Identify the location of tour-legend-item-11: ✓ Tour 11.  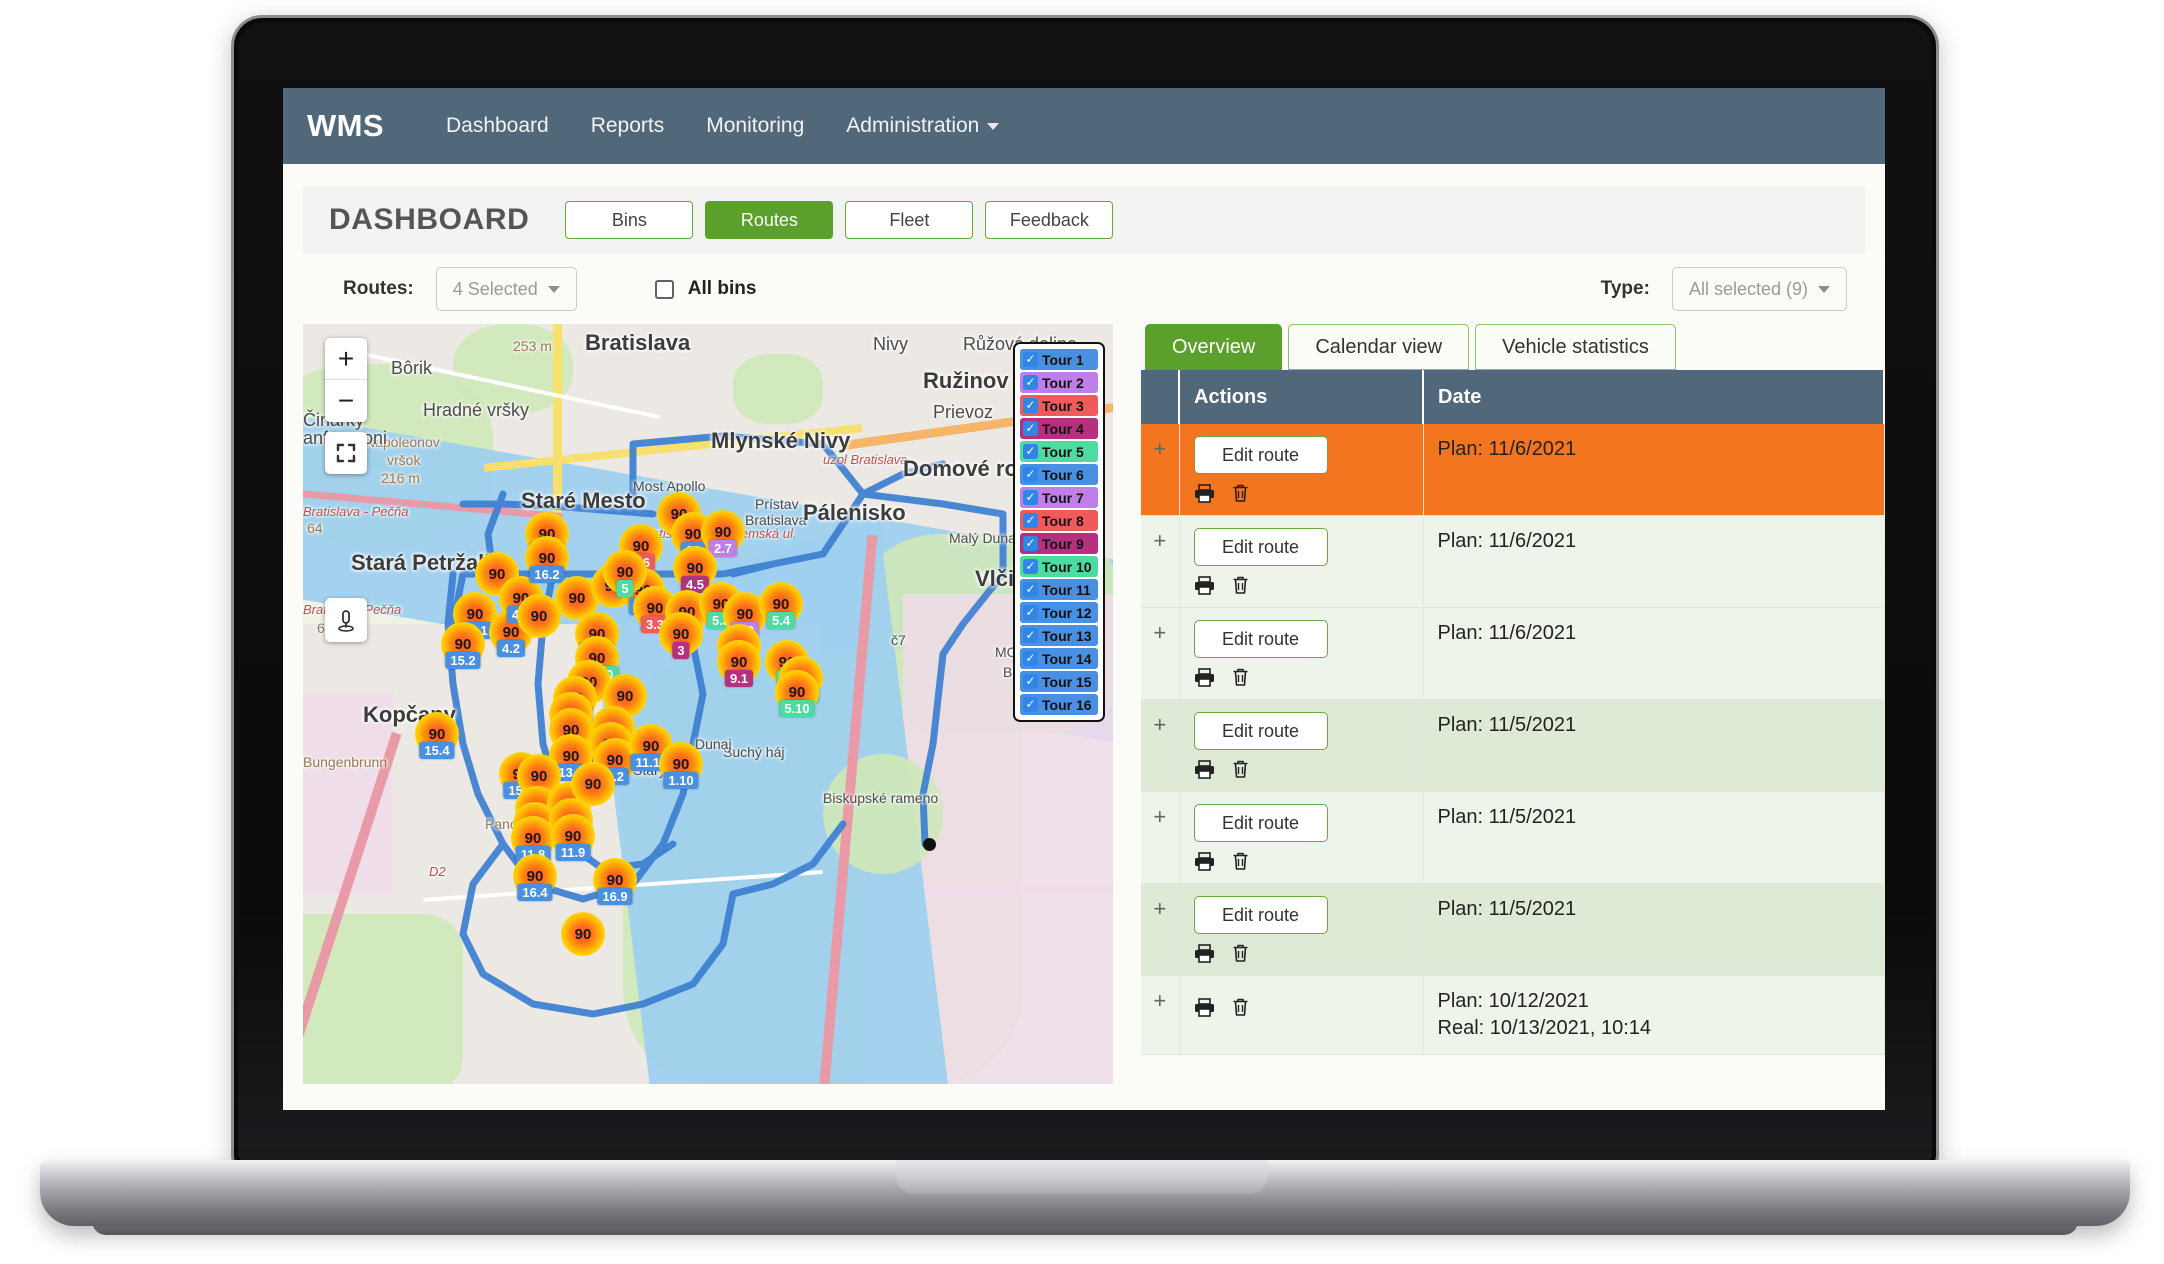
(1059, 589).